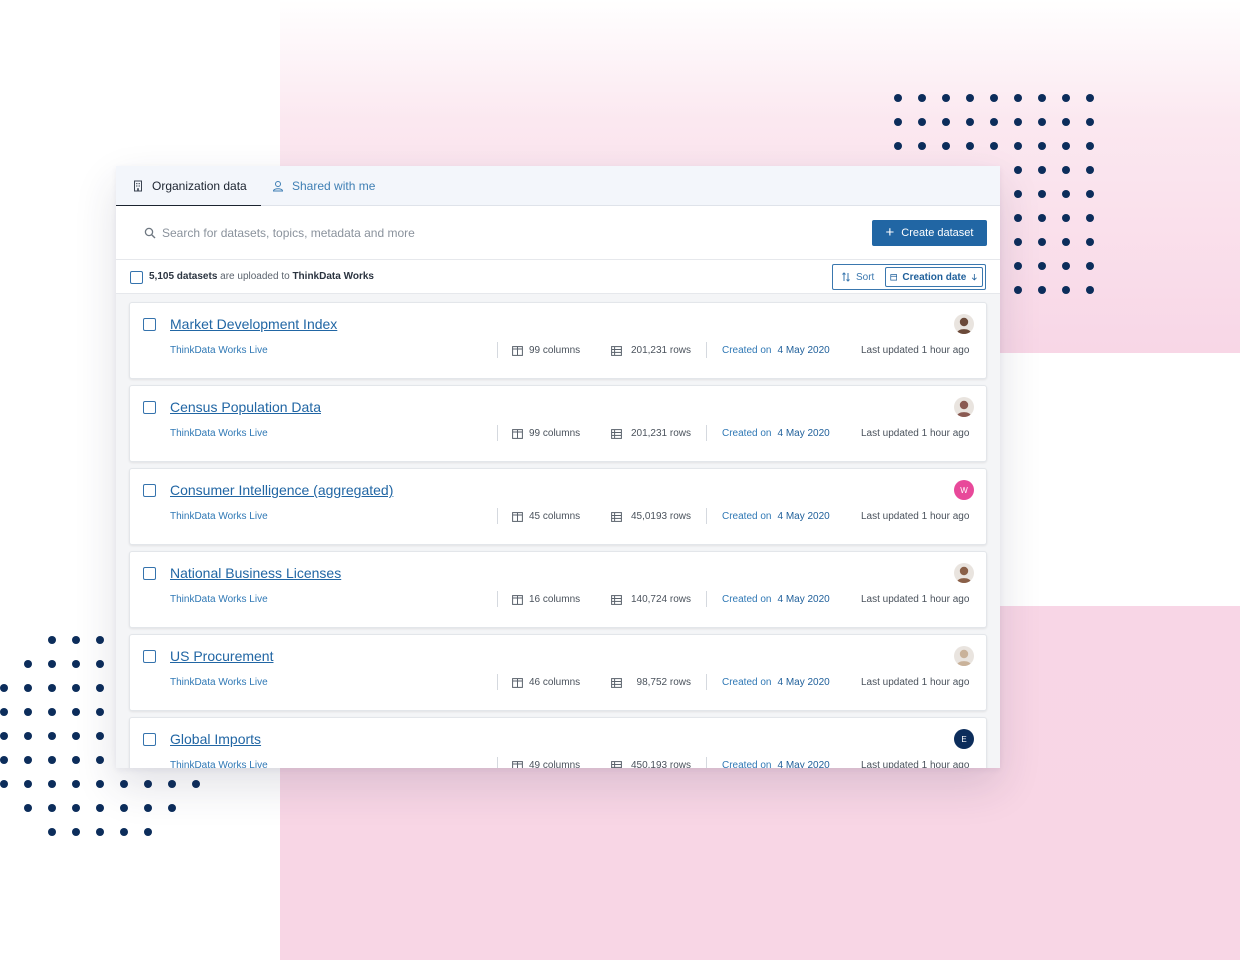 The image size is (1240, 960). Describe the element at coordinates (253, 324) in the screenshot. I see `dataset-title-link: Market Development Index` at that location.